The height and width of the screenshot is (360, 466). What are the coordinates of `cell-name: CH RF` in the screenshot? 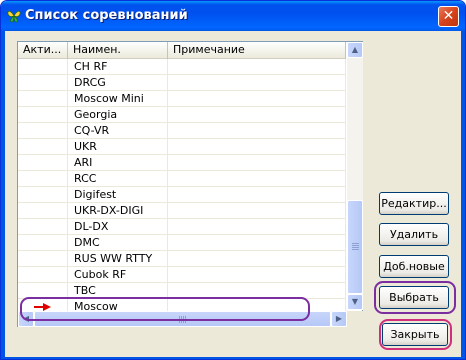 It's located at (118, 67).